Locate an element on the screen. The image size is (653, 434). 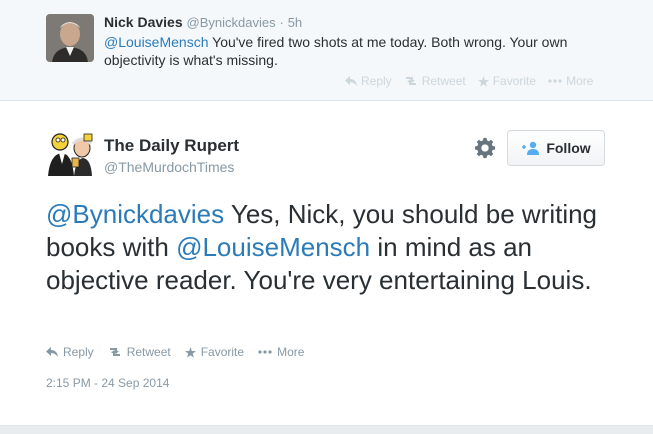
tweet-header: Nick Davies @Bynickdavies · 5h is located at coordinates (203, 22).